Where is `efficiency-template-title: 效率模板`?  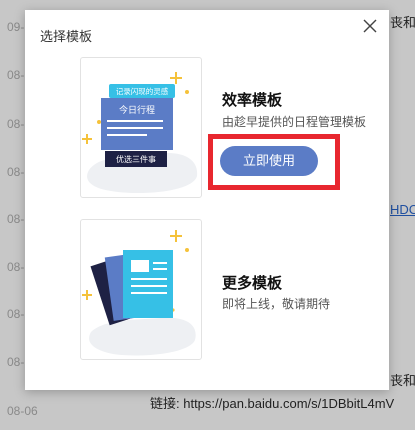 efficiency-template-title: 效率模板 is located at coordinates (252, 100).